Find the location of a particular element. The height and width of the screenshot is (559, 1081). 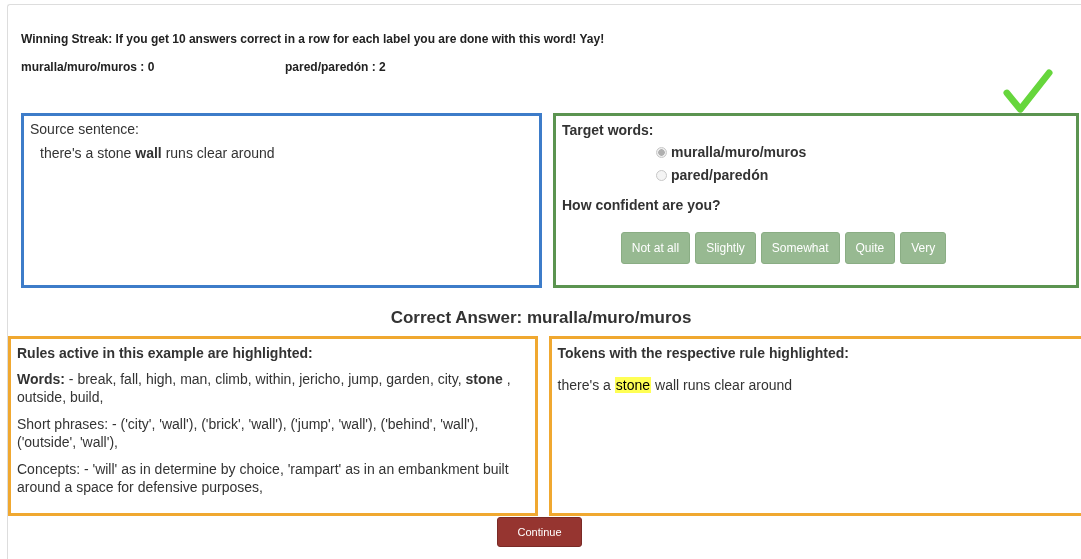

confidence-button: Somewhat is located at coordinates (800, 248).